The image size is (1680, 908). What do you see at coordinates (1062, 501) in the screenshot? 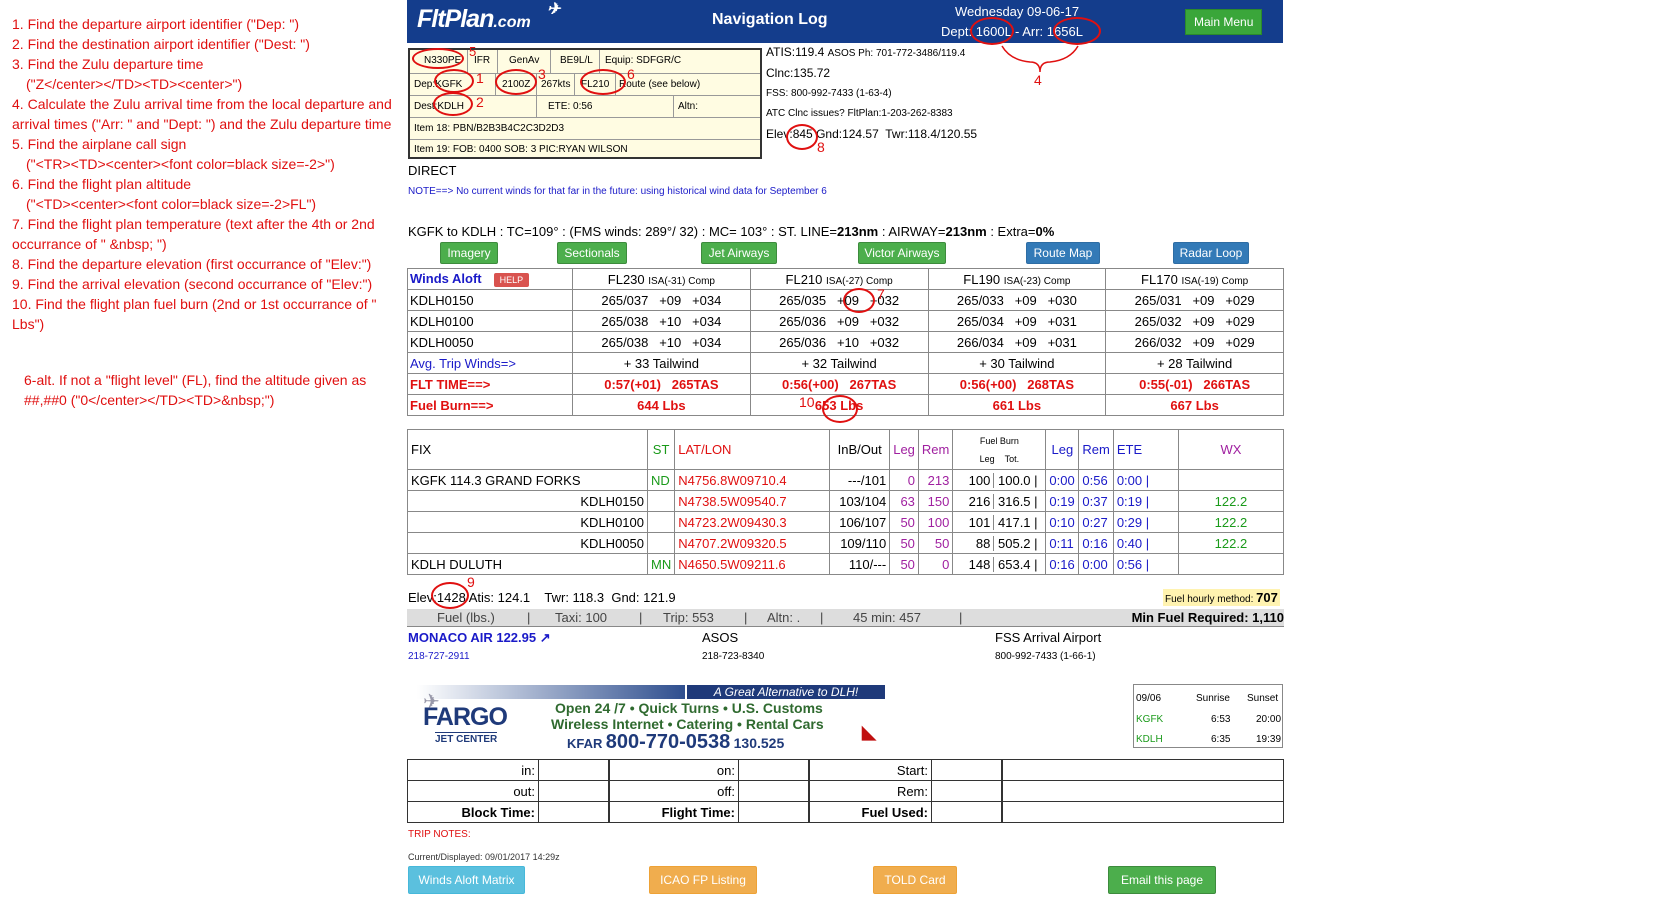
I see `fix-time-leg: 0:19` at bounding box center [1062, 501].